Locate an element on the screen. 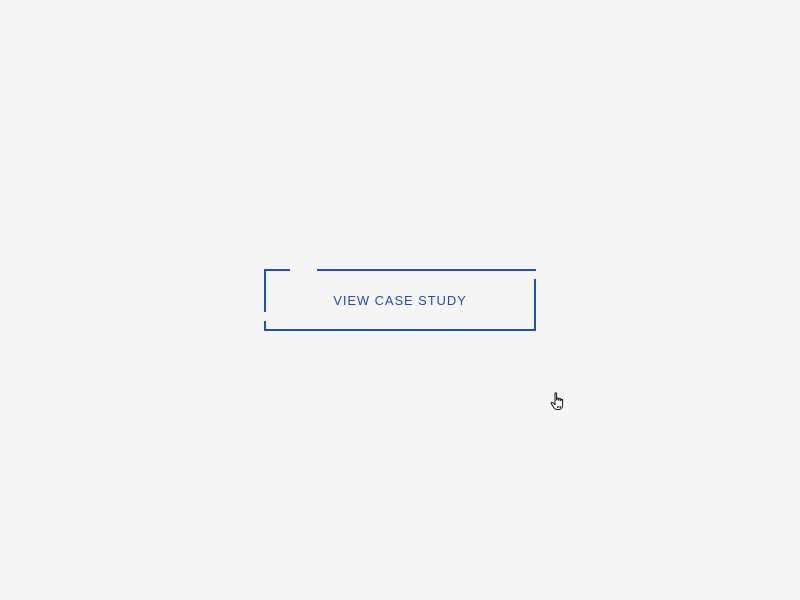 The width and height of the screenshot is (800, 600). view-case-study-label: VIEW CASE STUDY is located at coordinates (400, 300).